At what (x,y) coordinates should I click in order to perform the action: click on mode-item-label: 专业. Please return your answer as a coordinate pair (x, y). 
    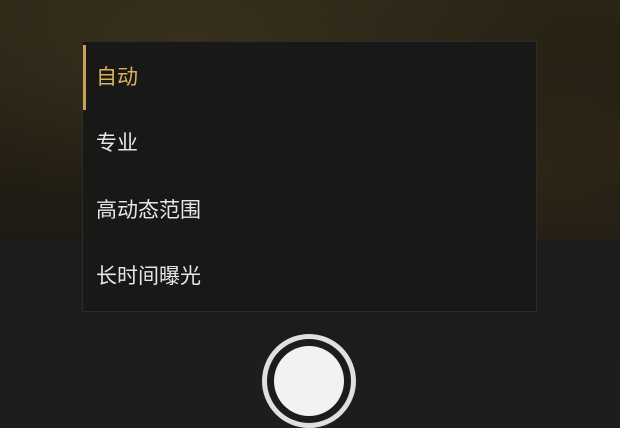
    Looking at the image, I should click on (117, 143).